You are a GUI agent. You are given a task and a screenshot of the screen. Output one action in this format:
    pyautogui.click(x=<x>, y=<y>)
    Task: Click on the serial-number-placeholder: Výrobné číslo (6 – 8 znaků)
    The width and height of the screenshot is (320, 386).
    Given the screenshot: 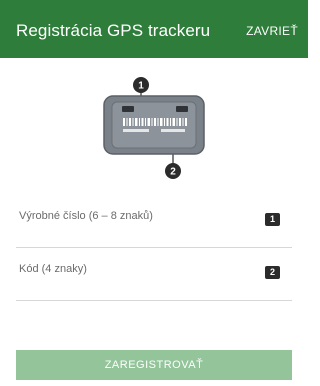 What is the action you would take?
    pyautogui.click(x=86, y=216)
    